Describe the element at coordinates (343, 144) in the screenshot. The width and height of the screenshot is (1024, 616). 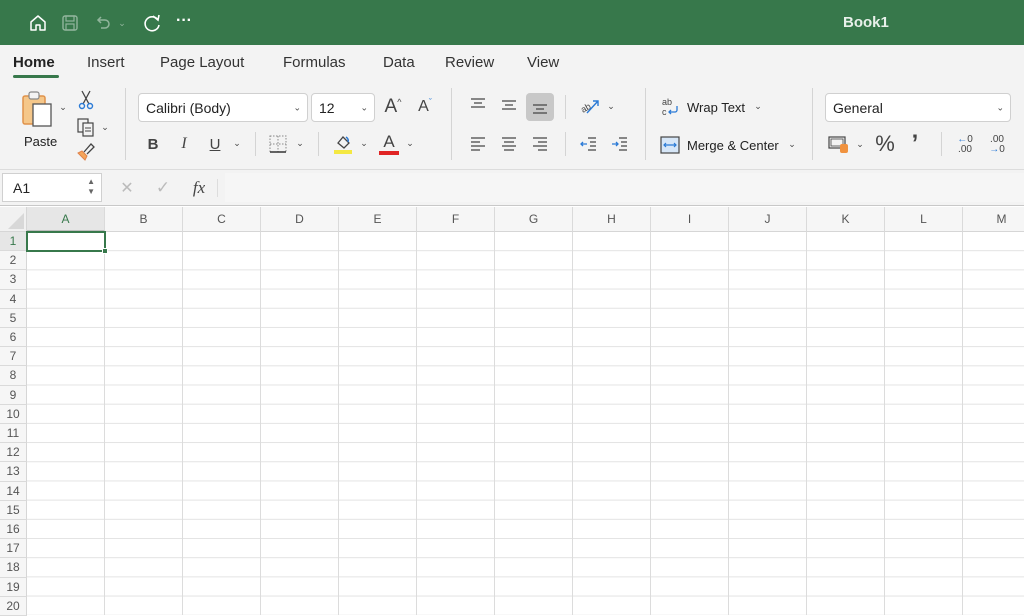
I see `fill-color-icon` at that location.